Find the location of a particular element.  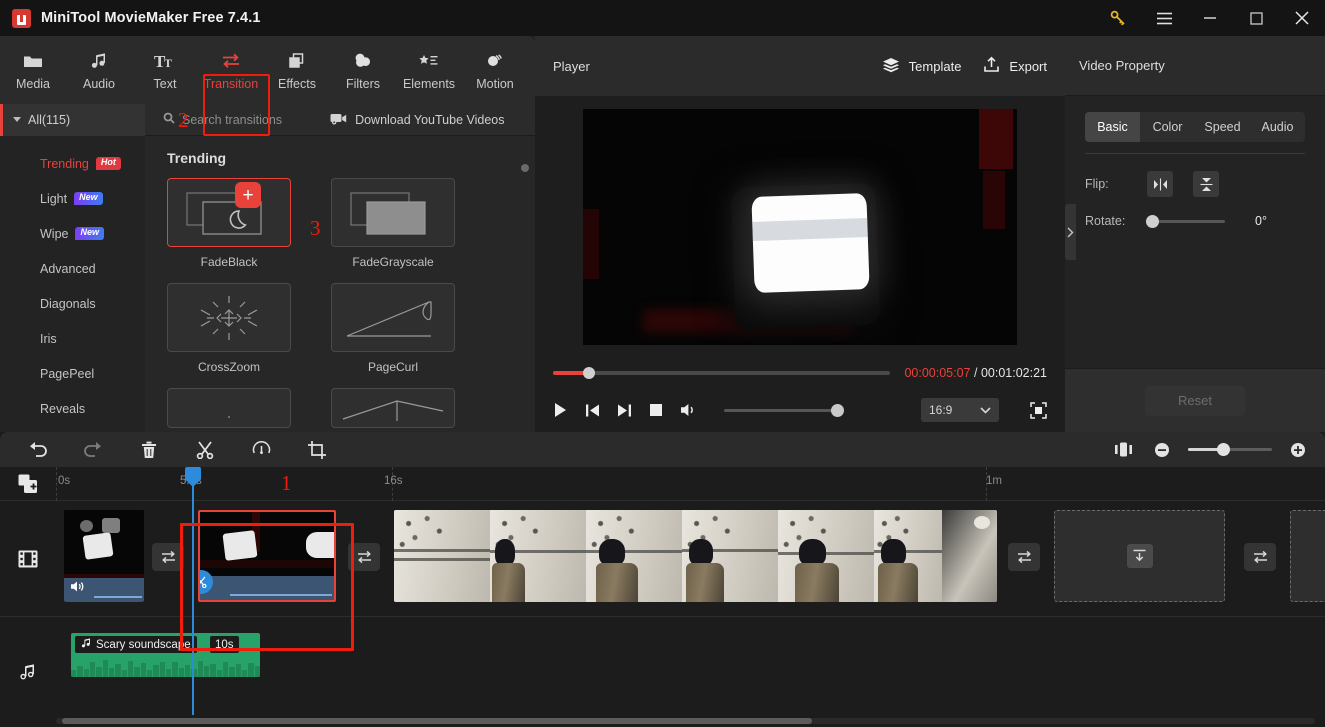

rotate-handle is located at coordinates (1152, 221).